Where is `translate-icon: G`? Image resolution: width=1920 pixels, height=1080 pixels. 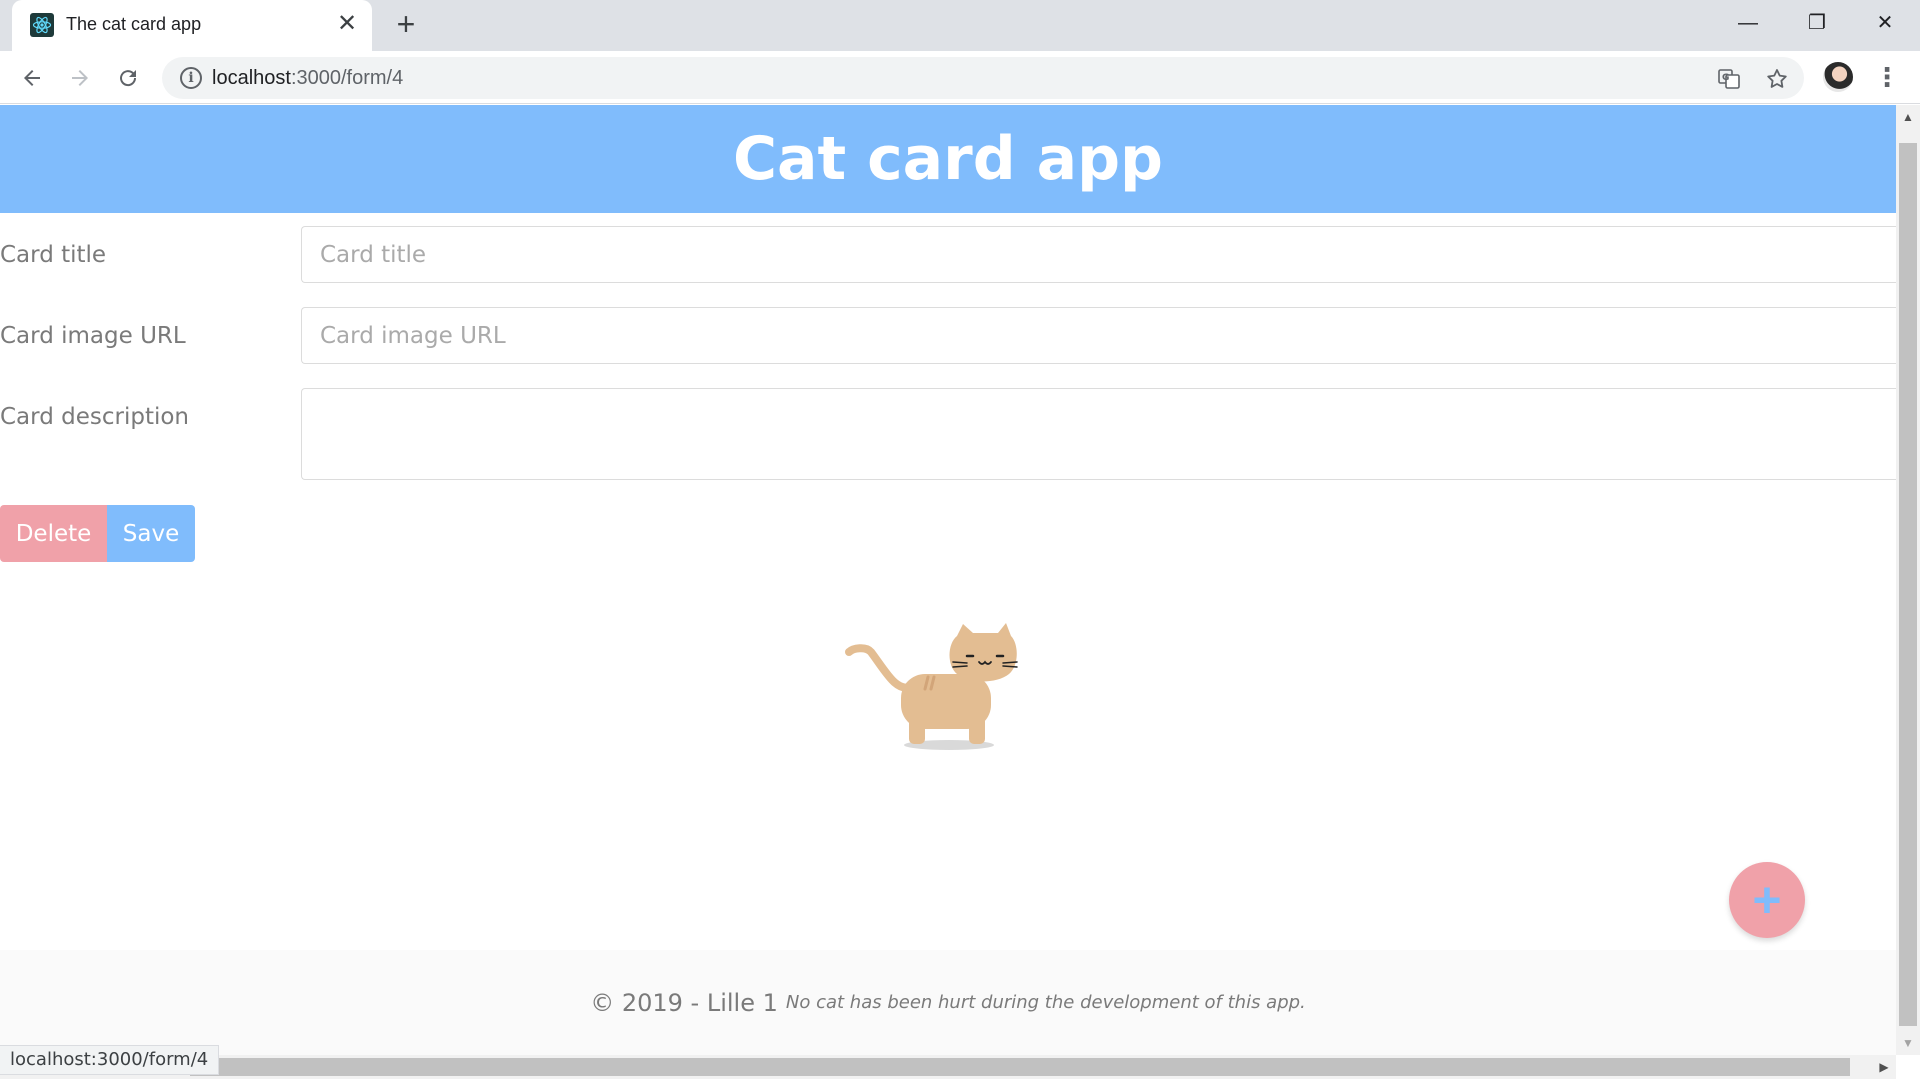
translate-icon: G is located at coordinates (1729, 79).